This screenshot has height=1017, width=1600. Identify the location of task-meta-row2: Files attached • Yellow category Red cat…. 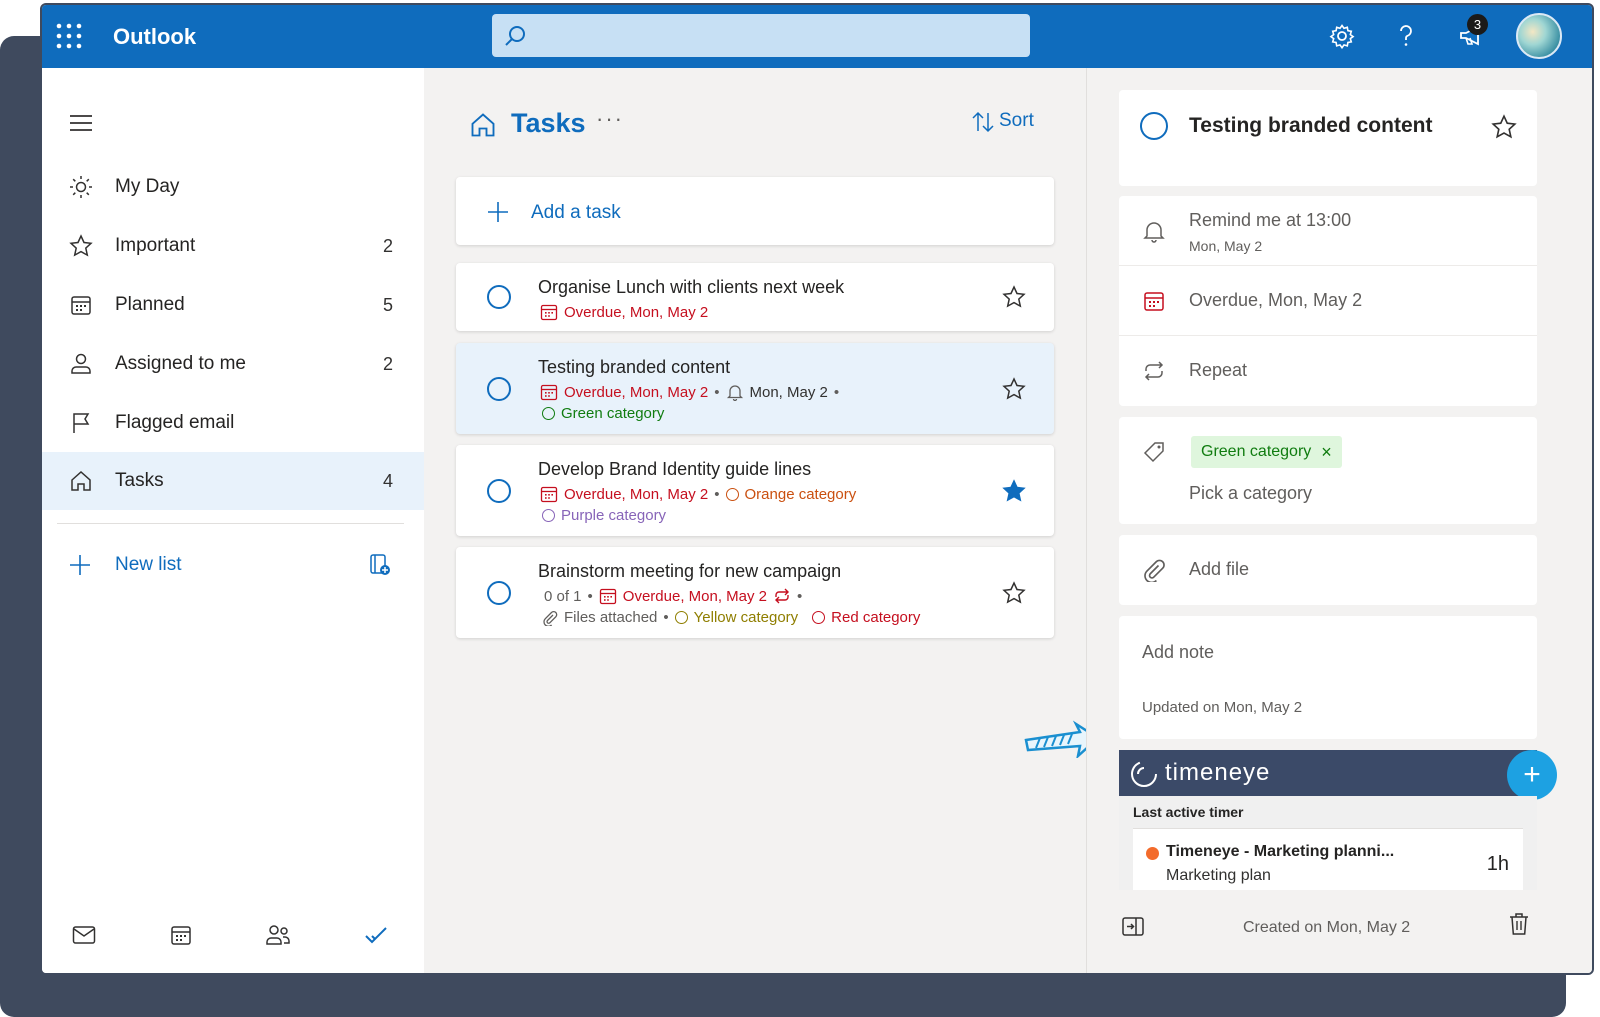
(731, 617).